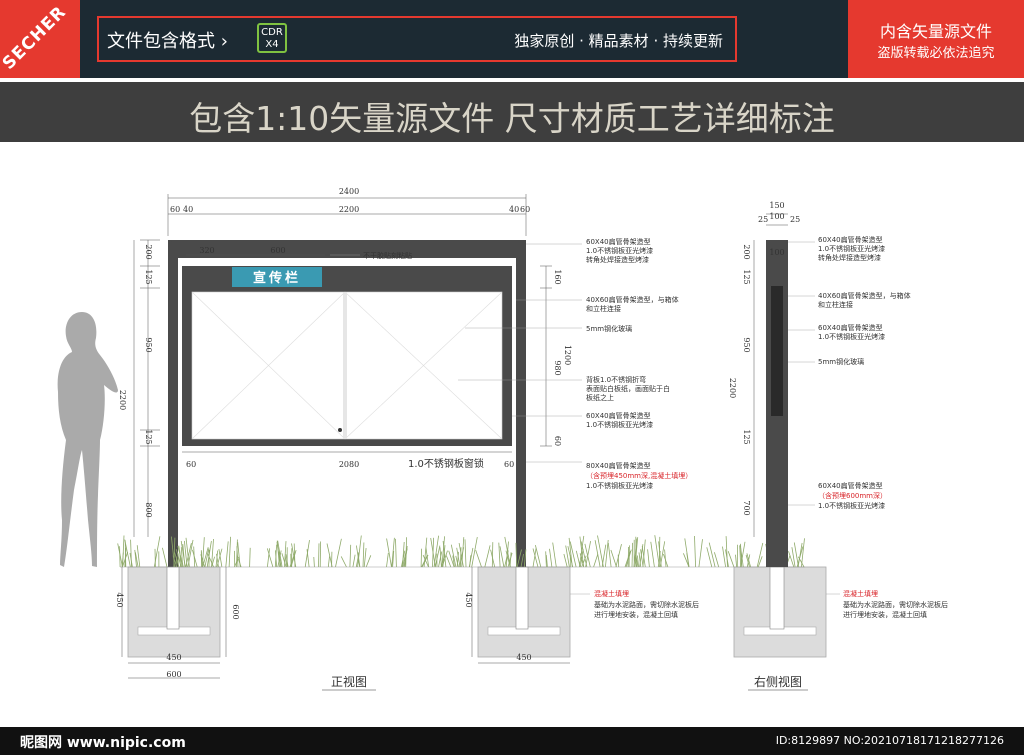 This screenshot has width=1024, height=755. What do you see at coordinates (347, 249) in the screenshot?
I see `top-arch` at bounding box center [347, 249].